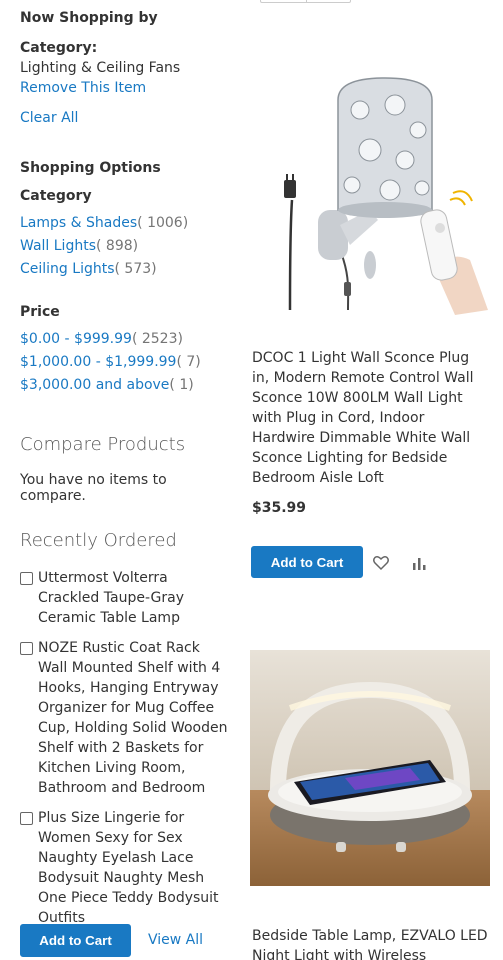 The height and width of the screenshot is (960, 503). I want to click on filter-option-link: $0.00 - $999.99, so click(76, 339).